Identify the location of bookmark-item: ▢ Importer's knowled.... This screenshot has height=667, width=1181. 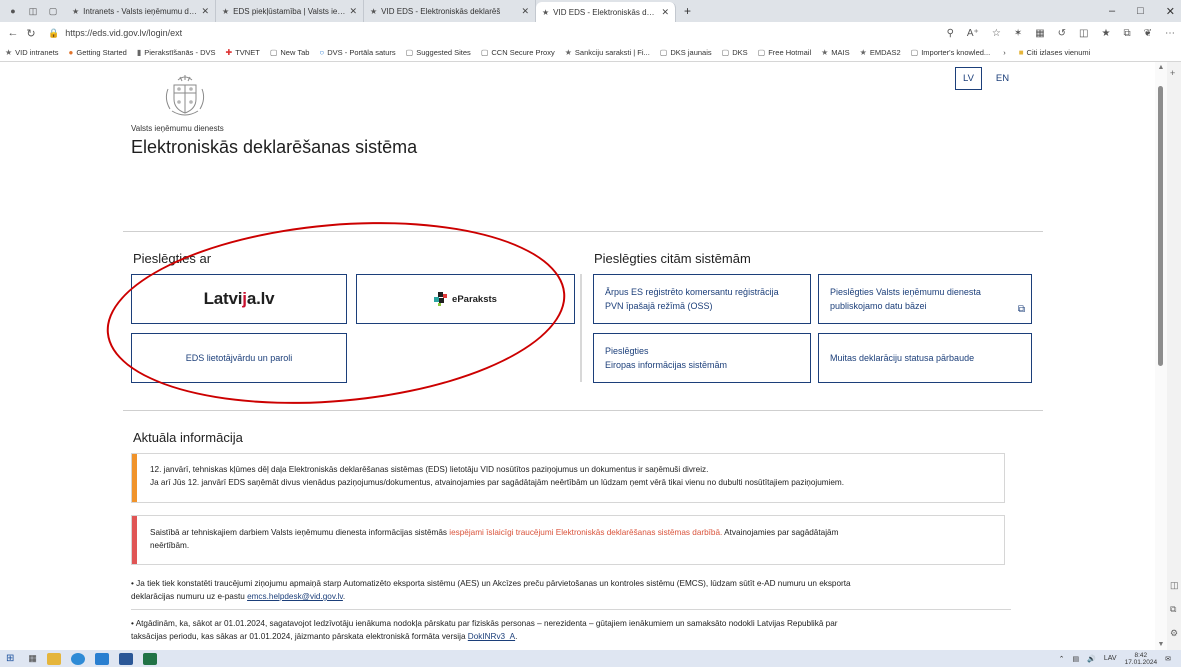
(951, 52).